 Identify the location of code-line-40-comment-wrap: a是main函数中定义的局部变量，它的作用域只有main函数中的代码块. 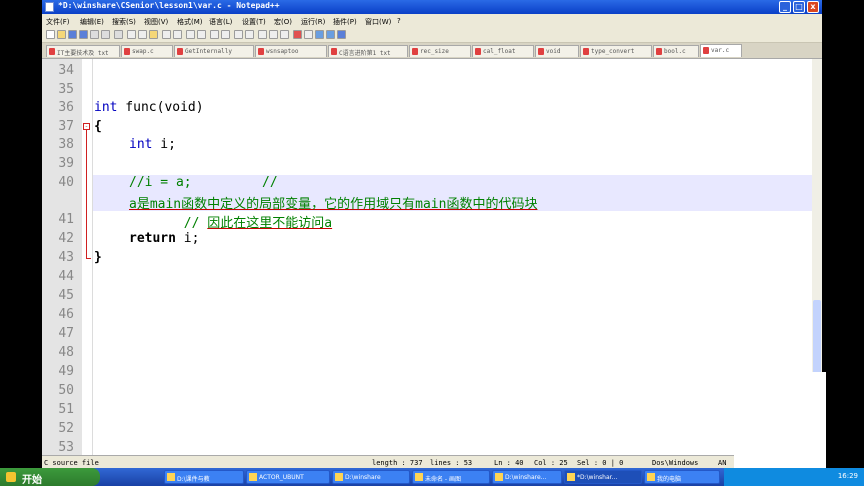
(333, 204).